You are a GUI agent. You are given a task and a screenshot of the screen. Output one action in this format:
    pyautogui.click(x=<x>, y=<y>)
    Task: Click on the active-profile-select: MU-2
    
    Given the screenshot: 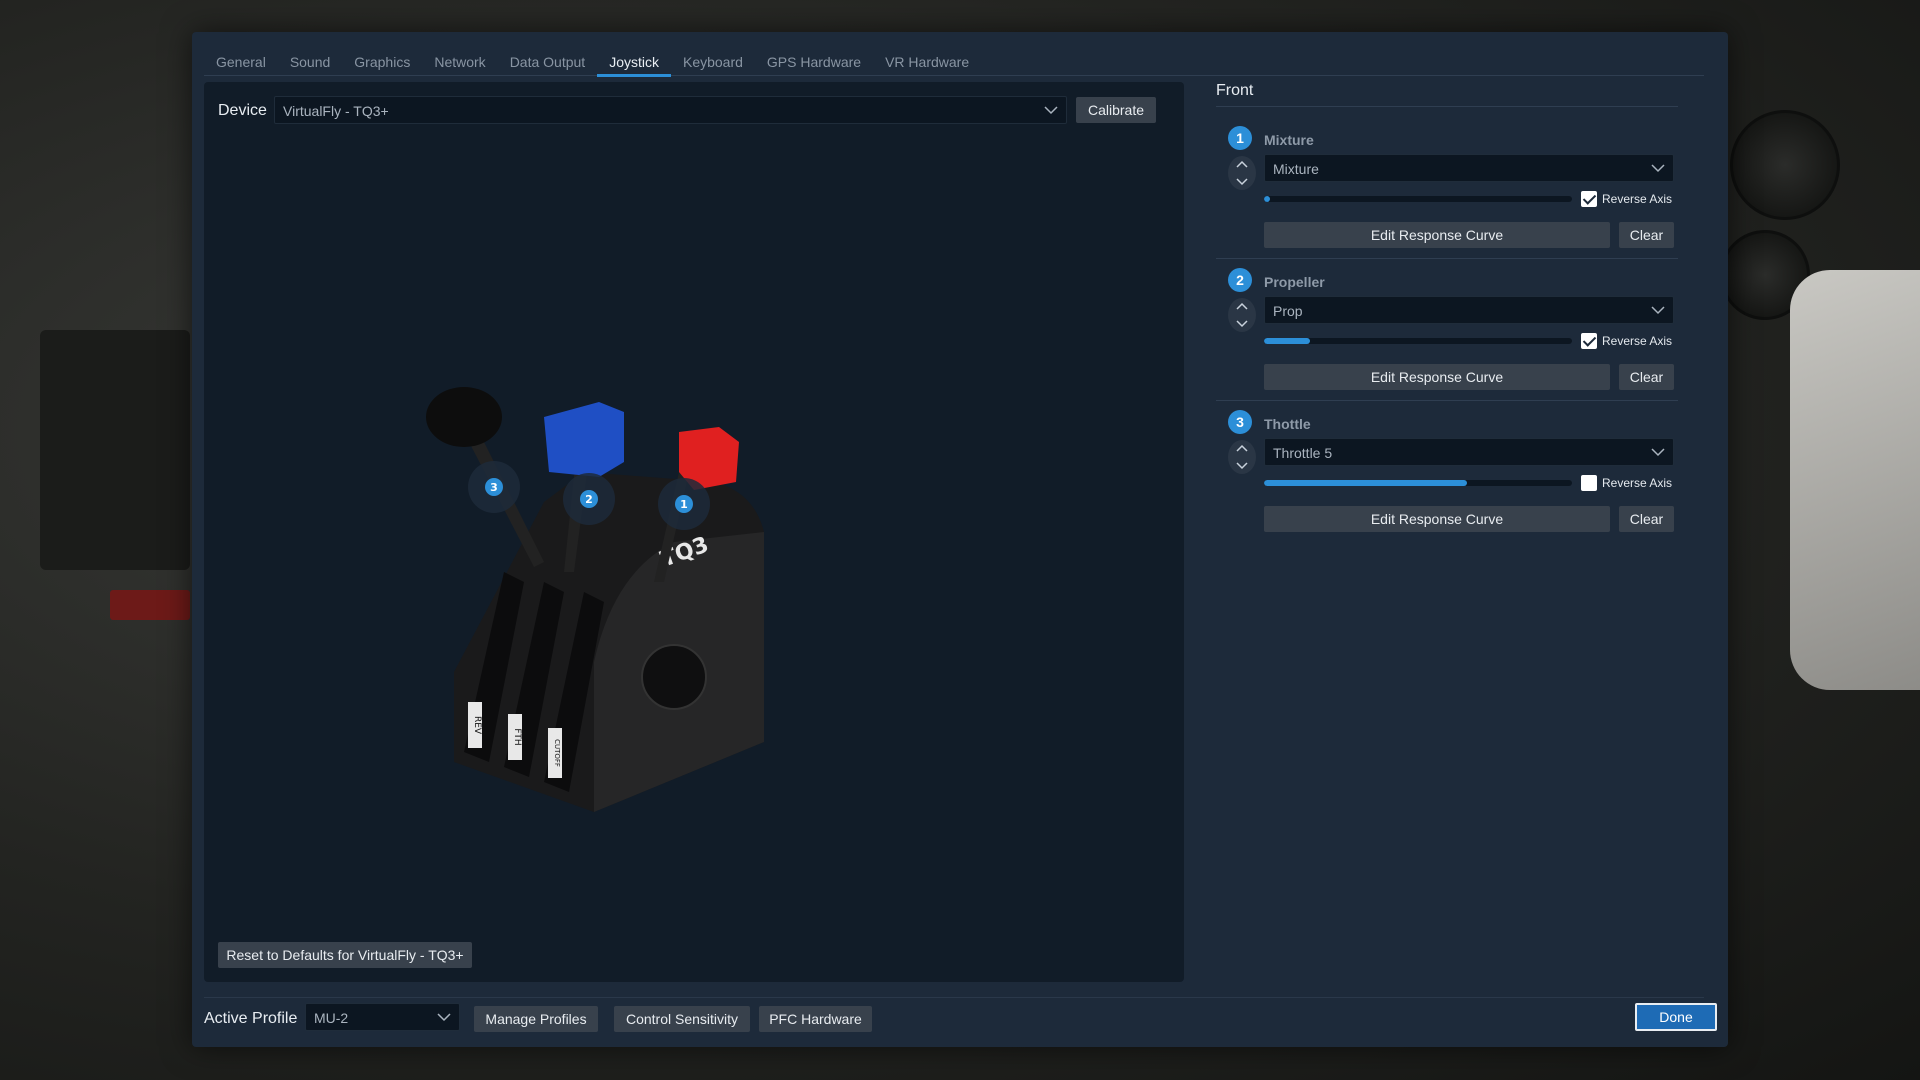 What is the action you would take?
    pyautogui.click(x=382, y=1017)
    